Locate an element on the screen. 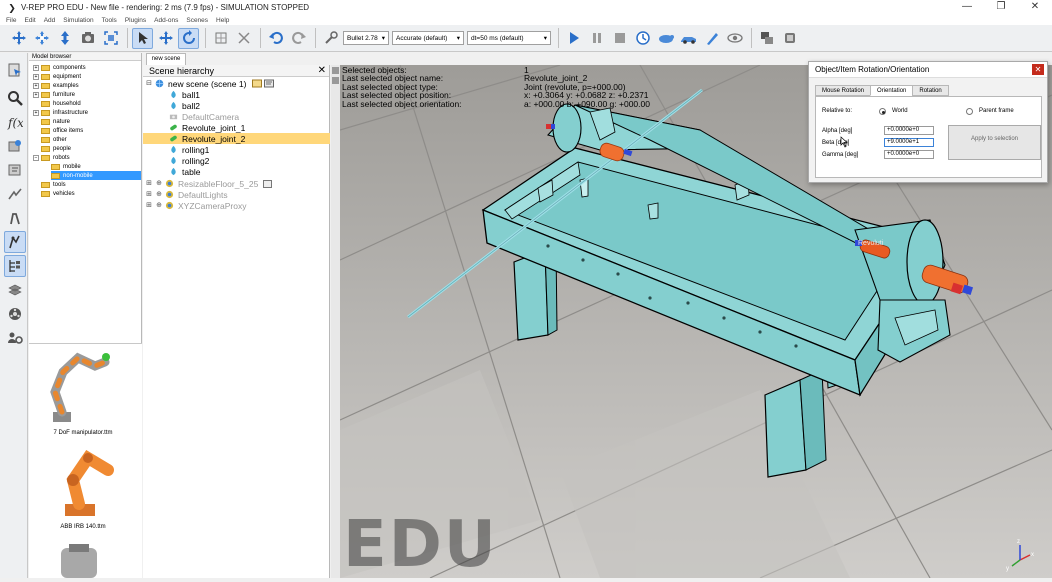 This screenshot has height=582, width=1052. tab-orientation: Orientation is located at coordinates (892, 90).